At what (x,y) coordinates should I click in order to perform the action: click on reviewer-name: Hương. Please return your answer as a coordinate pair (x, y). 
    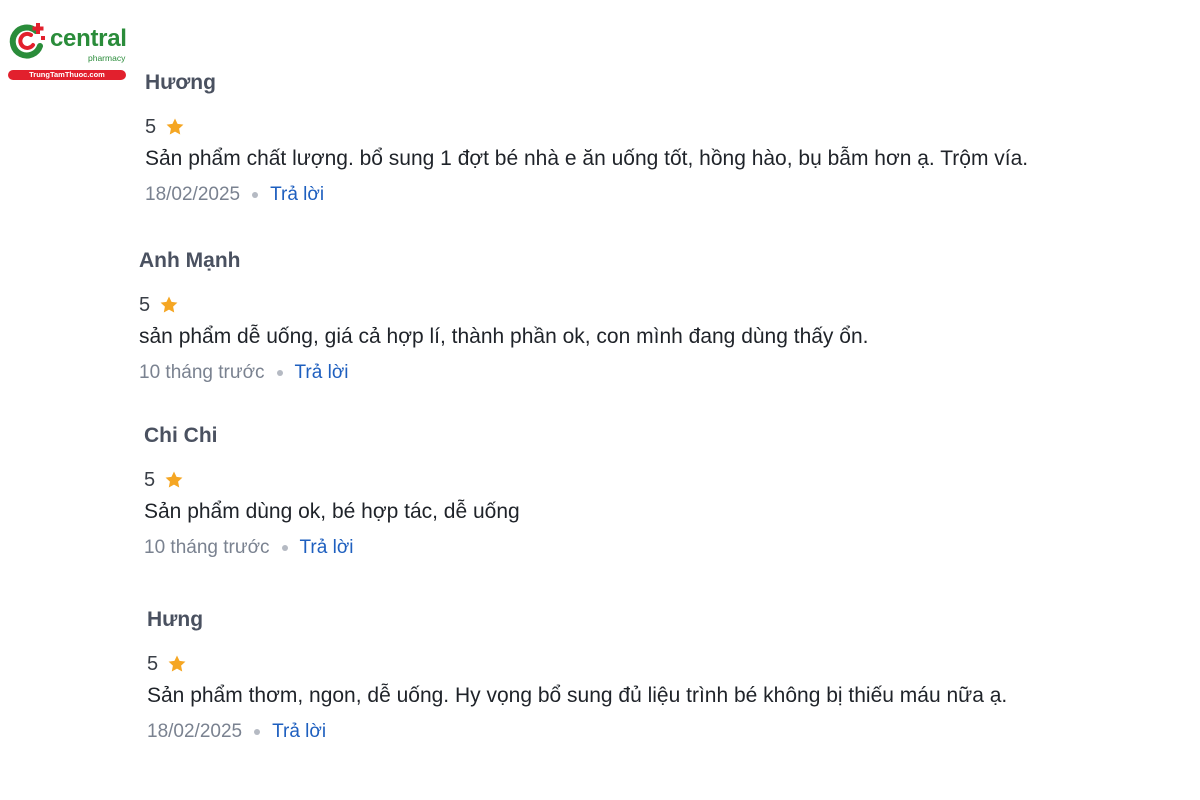
    Looking at the image, I should click on (180, 82).